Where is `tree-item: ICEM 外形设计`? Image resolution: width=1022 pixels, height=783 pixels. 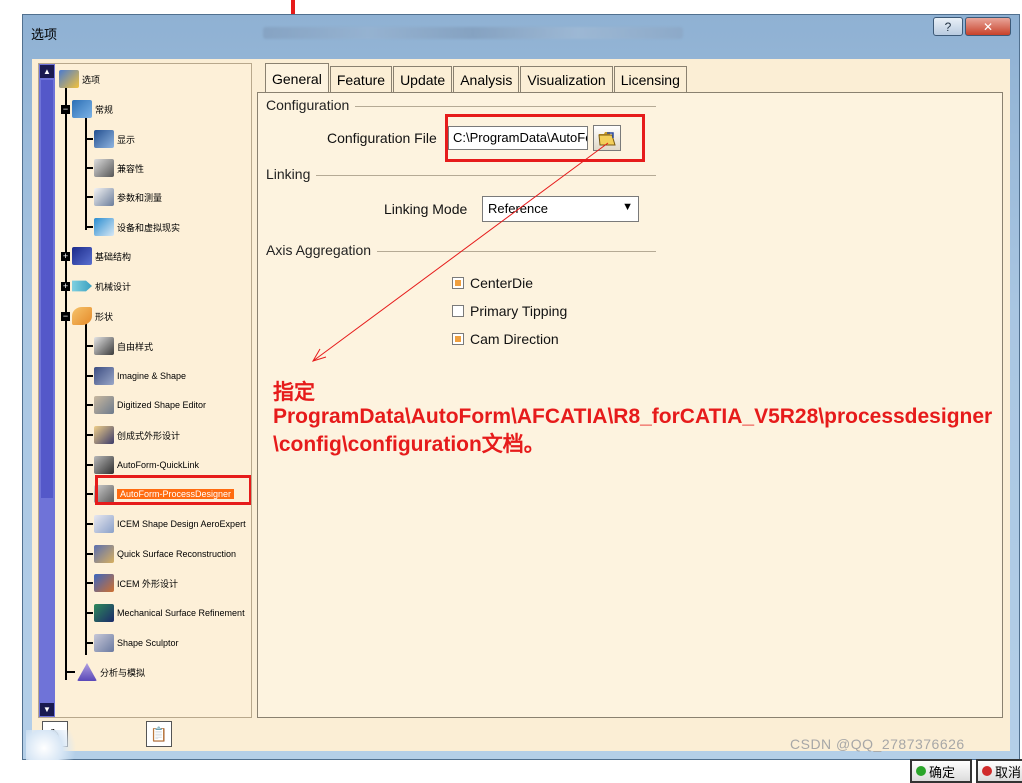 tree-item: ICEM 外形设计 is located at coordinates (131, 583).